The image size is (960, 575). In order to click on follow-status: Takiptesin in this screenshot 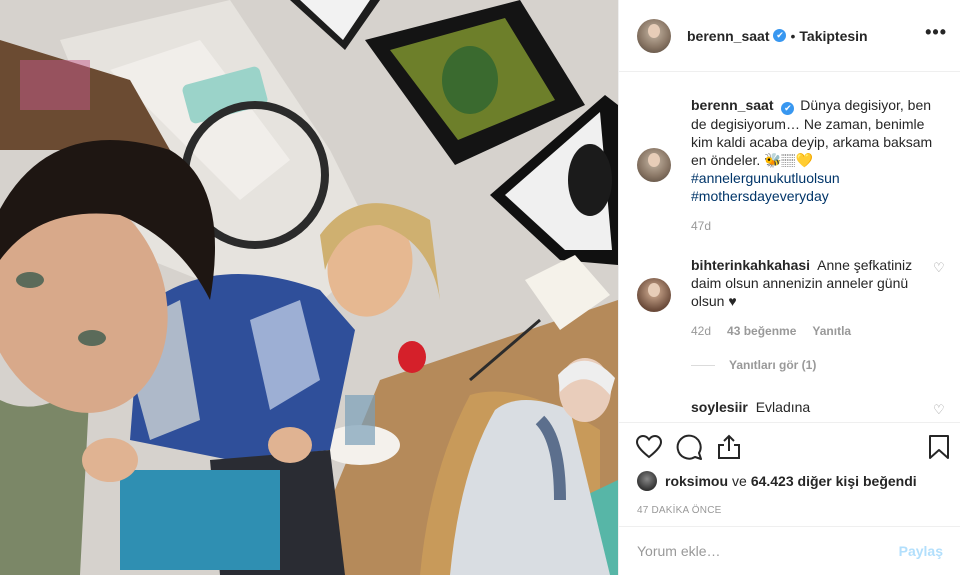, I will do `click(833, 36)`.